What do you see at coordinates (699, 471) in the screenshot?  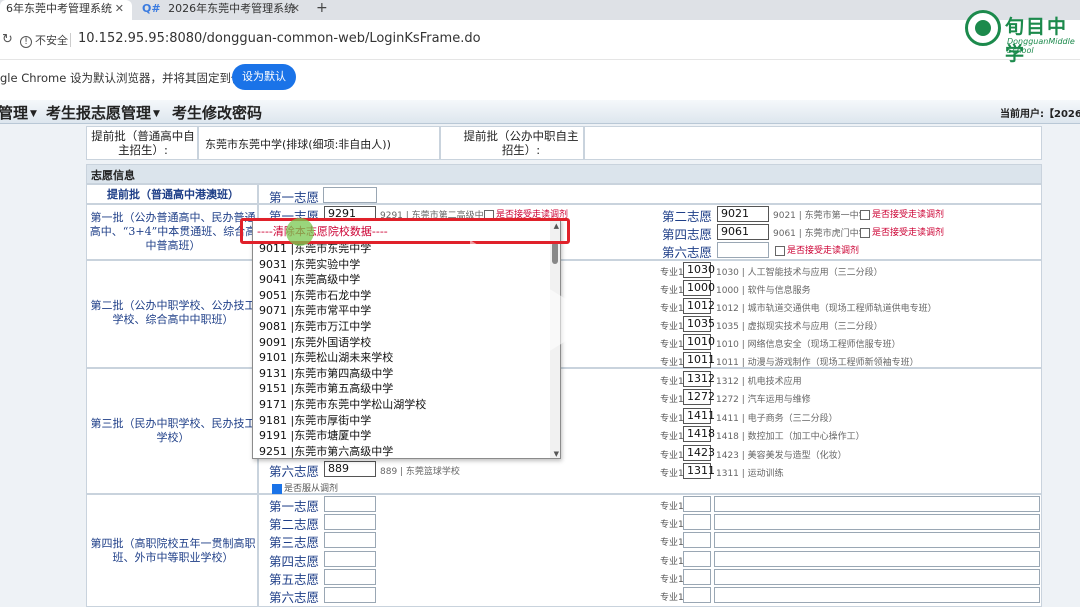 I see `major-code-input: 1311` at bounding box center [699, 471].